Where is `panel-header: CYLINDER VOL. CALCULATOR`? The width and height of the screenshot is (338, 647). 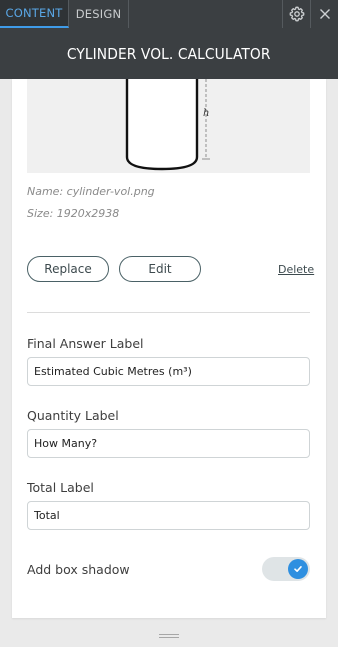 panel-header: CYLINDER VOL. CALCULATOR is located at coordinates (169, 53).